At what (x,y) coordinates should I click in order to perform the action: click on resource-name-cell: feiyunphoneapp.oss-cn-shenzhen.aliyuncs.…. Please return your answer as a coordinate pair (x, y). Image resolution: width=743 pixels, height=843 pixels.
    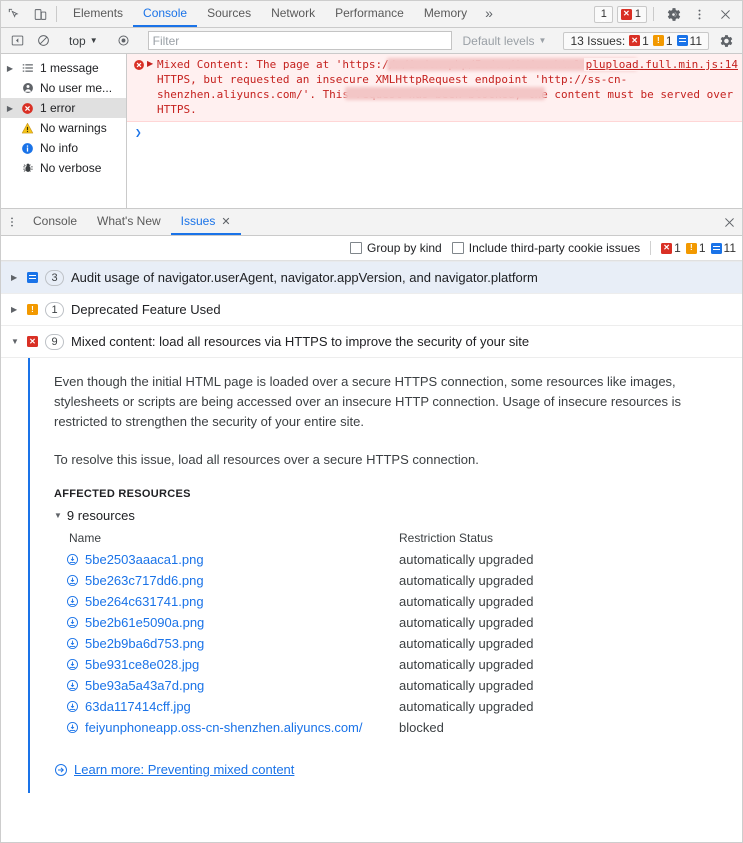
    Looking at the image, I should click on (232, 727).